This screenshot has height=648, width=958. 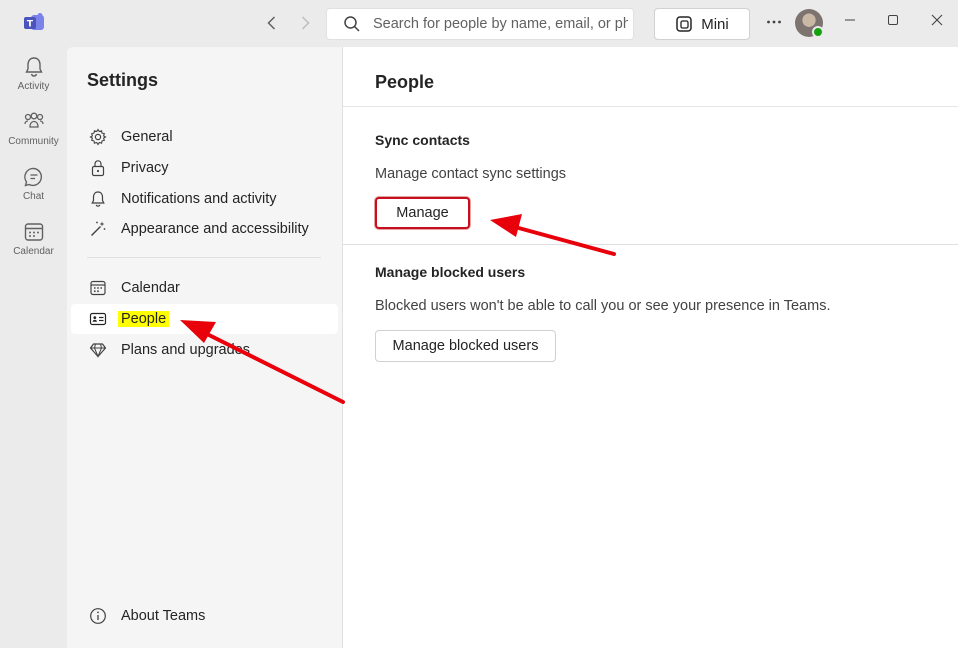 I want to click on settings-divider, so click(x=204, y=257).